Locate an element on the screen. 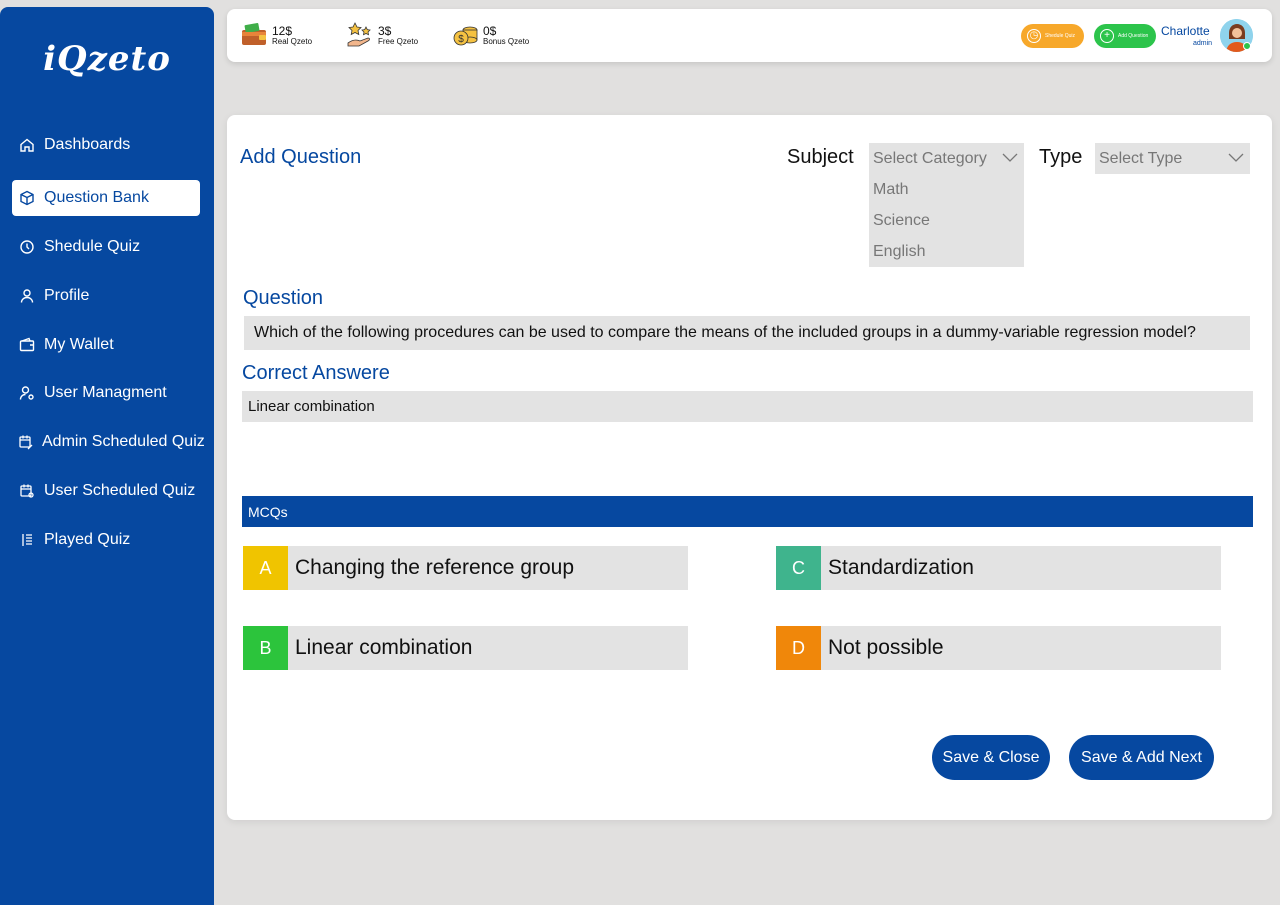  clock-icon is located at coordinates (27, 247).